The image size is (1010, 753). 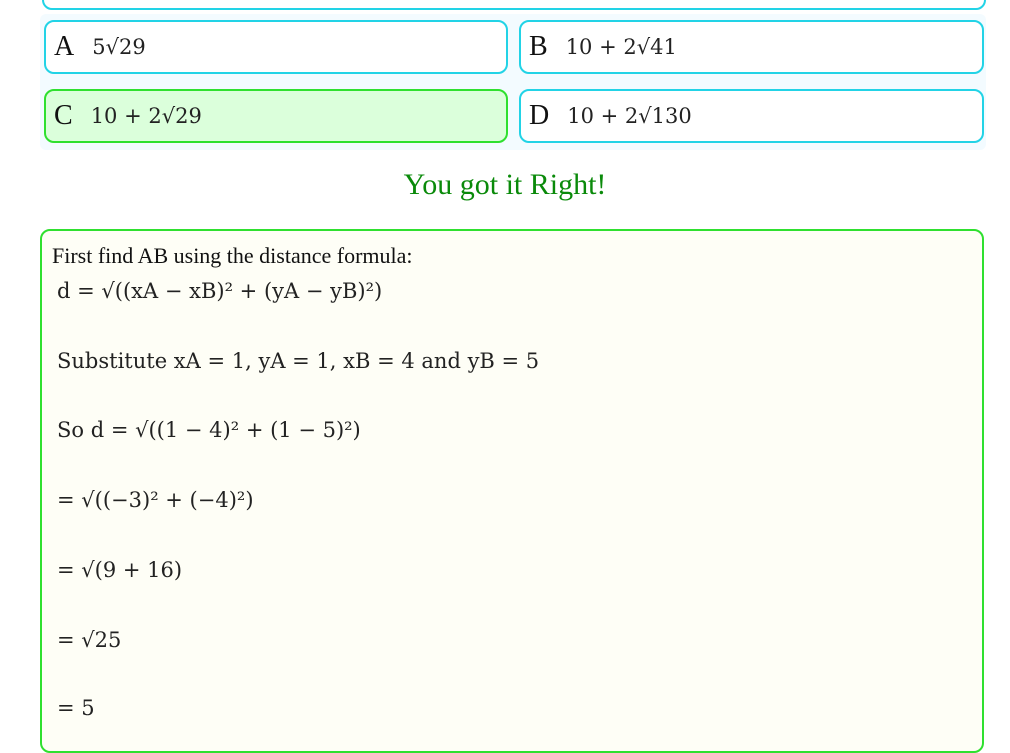 I want to click on option-d: D 10 + 2√130, so click(x=751, y=116).